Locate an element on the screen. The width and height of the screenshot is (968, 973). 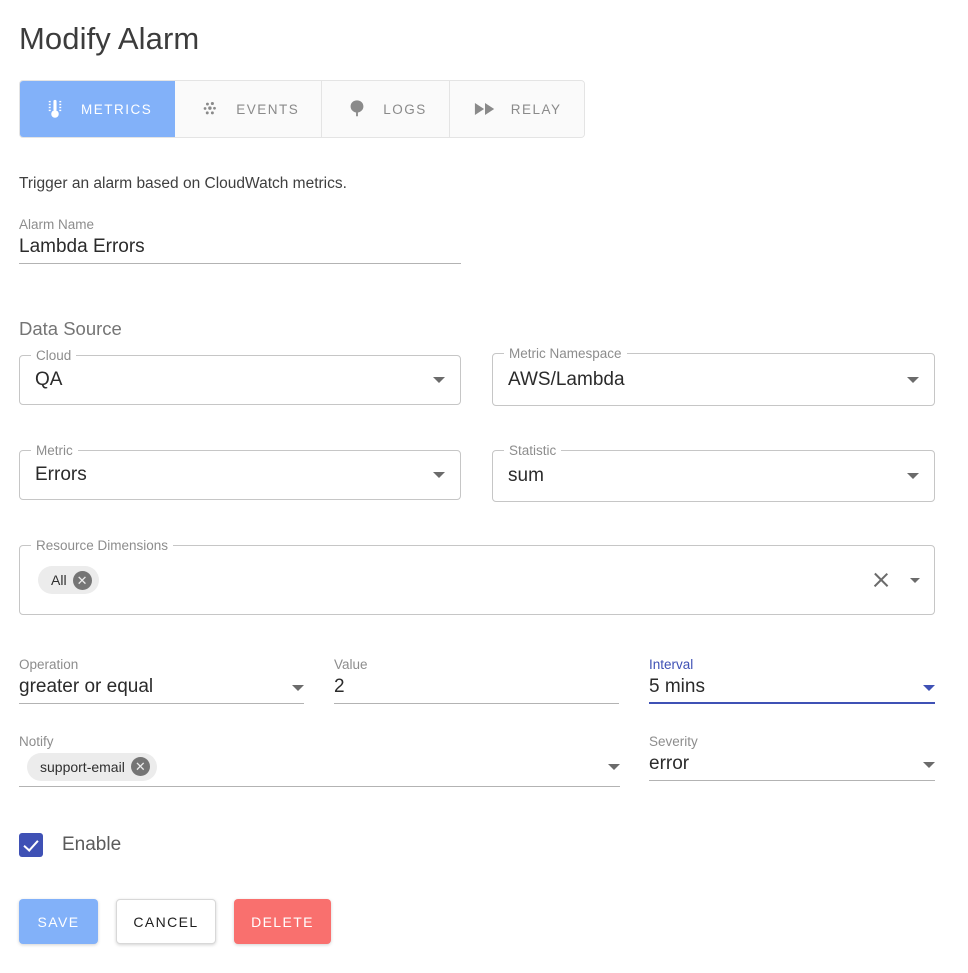
alarm-name-field: Alarm Name Lambda Errors is located at coordinates (240, 240).